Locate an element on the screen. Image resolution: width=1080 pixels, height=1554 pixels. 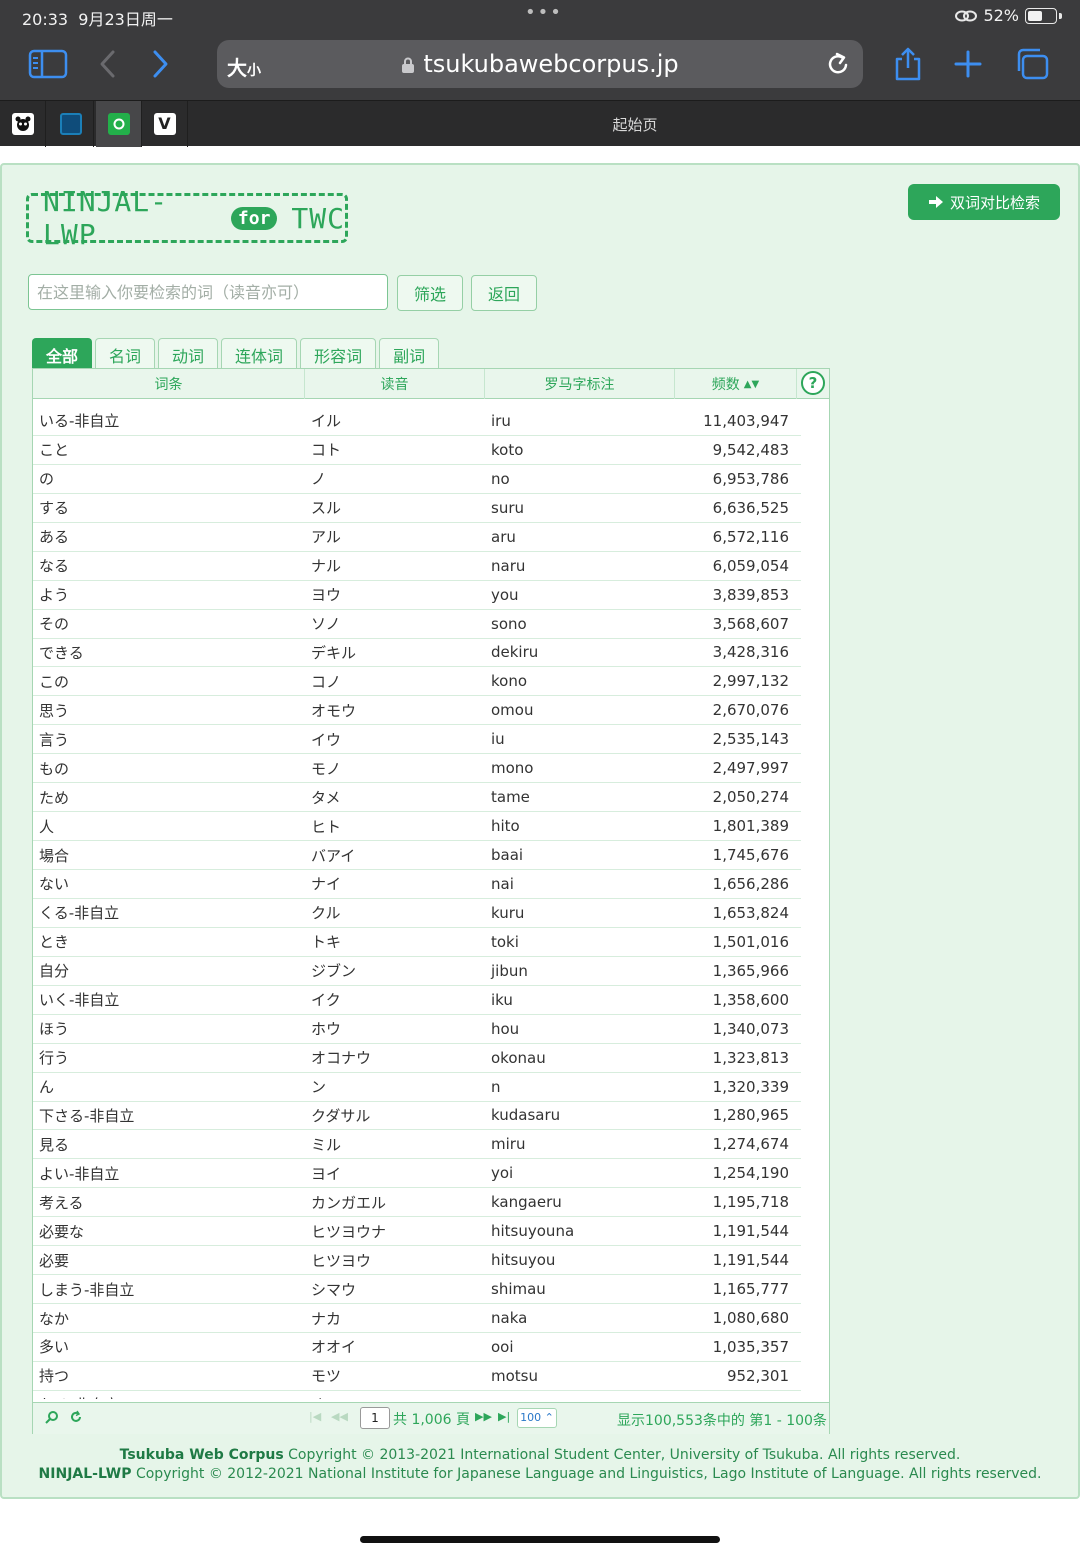
table-row: ほう ホウ hou 1,340,073 is located at coordinates (417, 1029).